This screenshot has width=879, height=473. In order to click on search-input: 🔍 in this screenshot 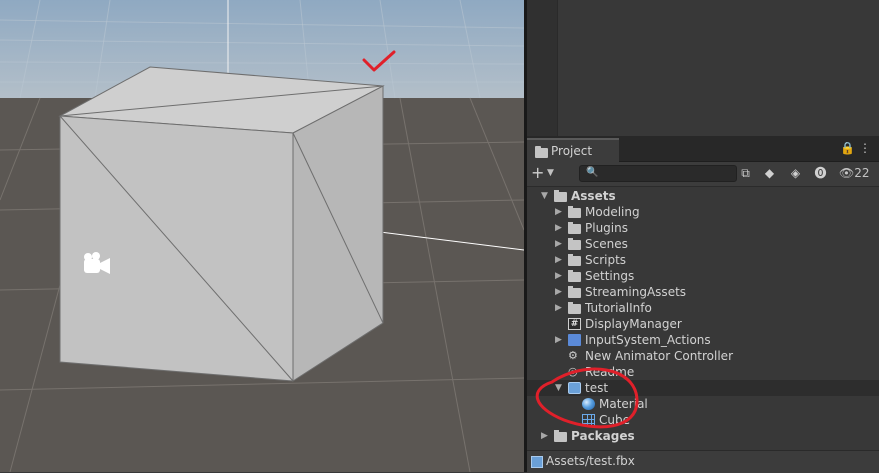, I will do `click(658, 173)`.